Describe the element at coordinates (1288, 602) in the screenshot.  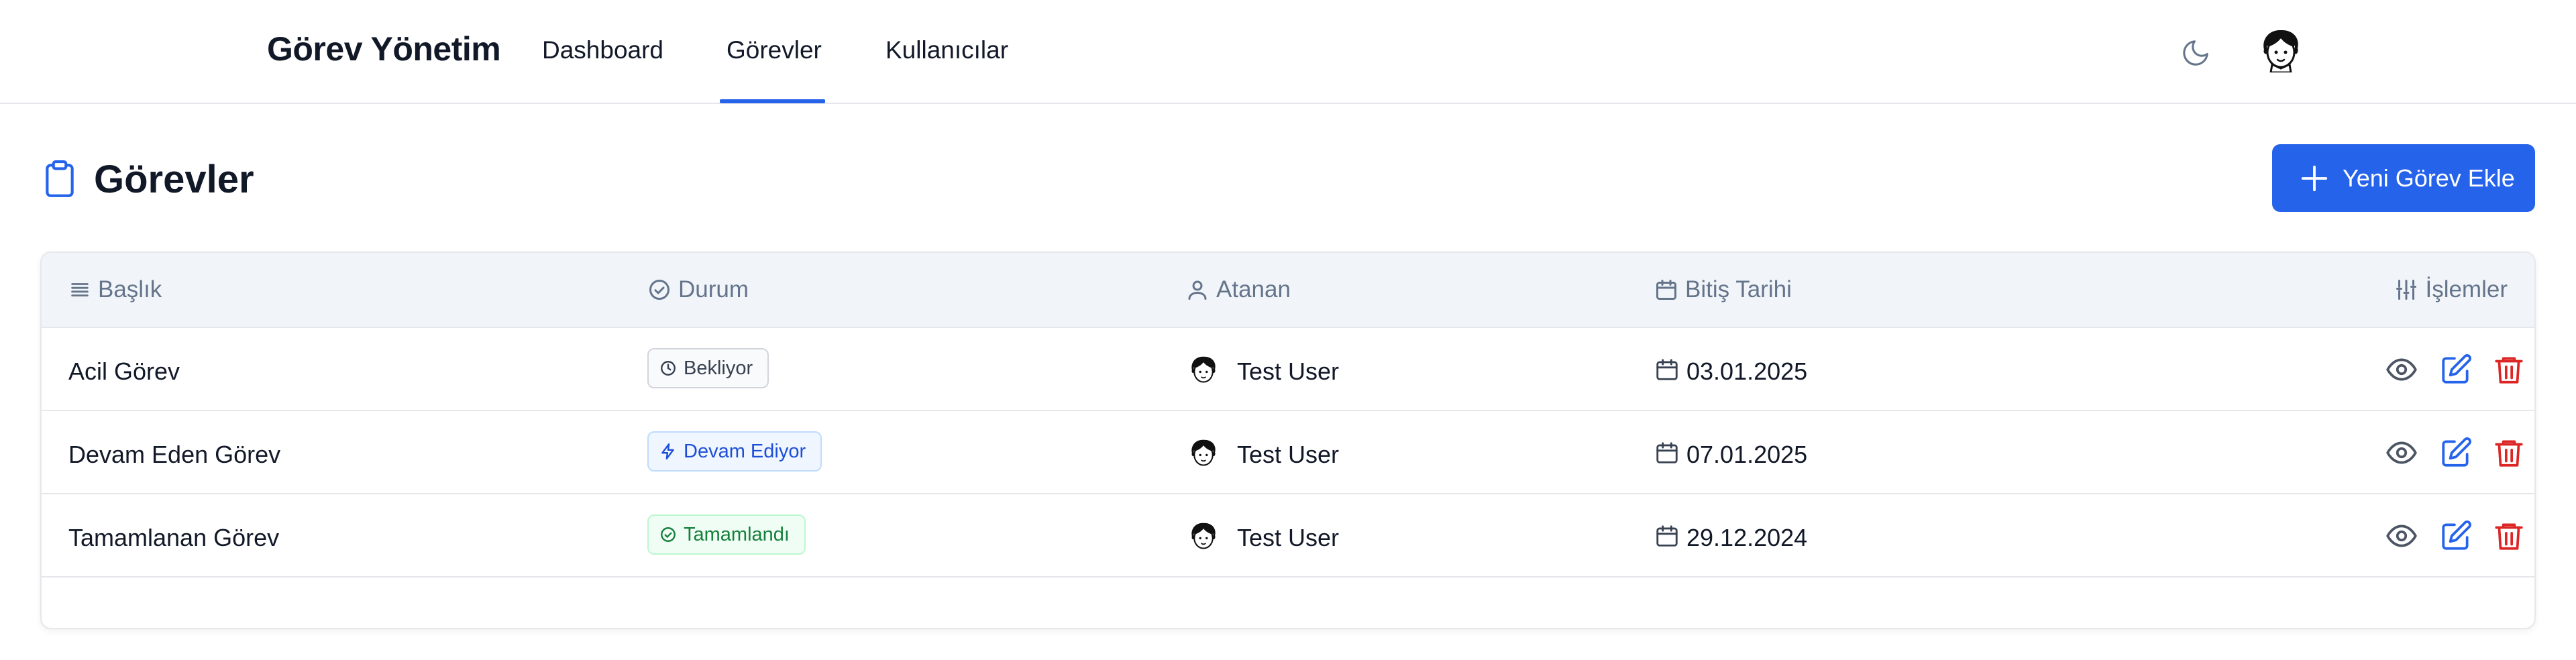
I see `table-footer` at that location.